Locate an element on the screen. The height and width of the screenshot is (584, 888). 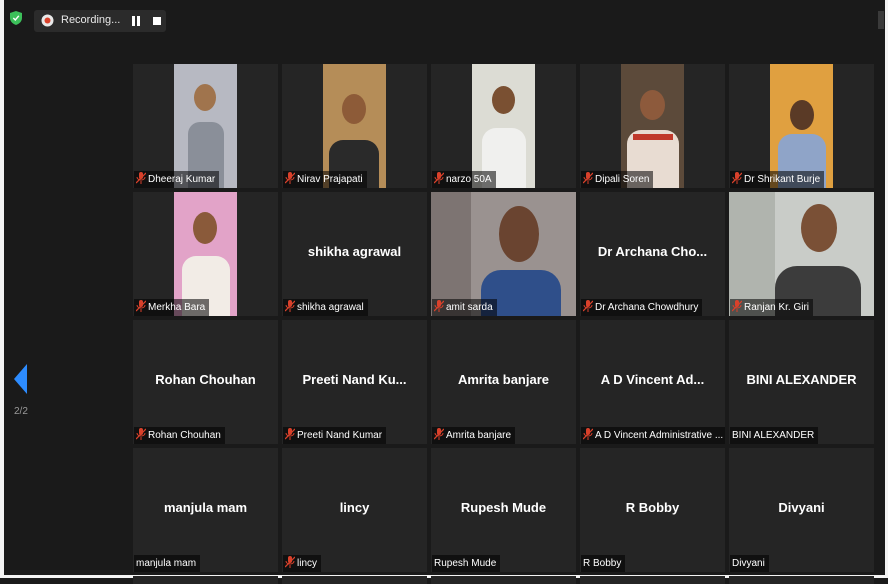
participant-tile: Ranjan Kr. Giri is located at coordinates (801, 254).